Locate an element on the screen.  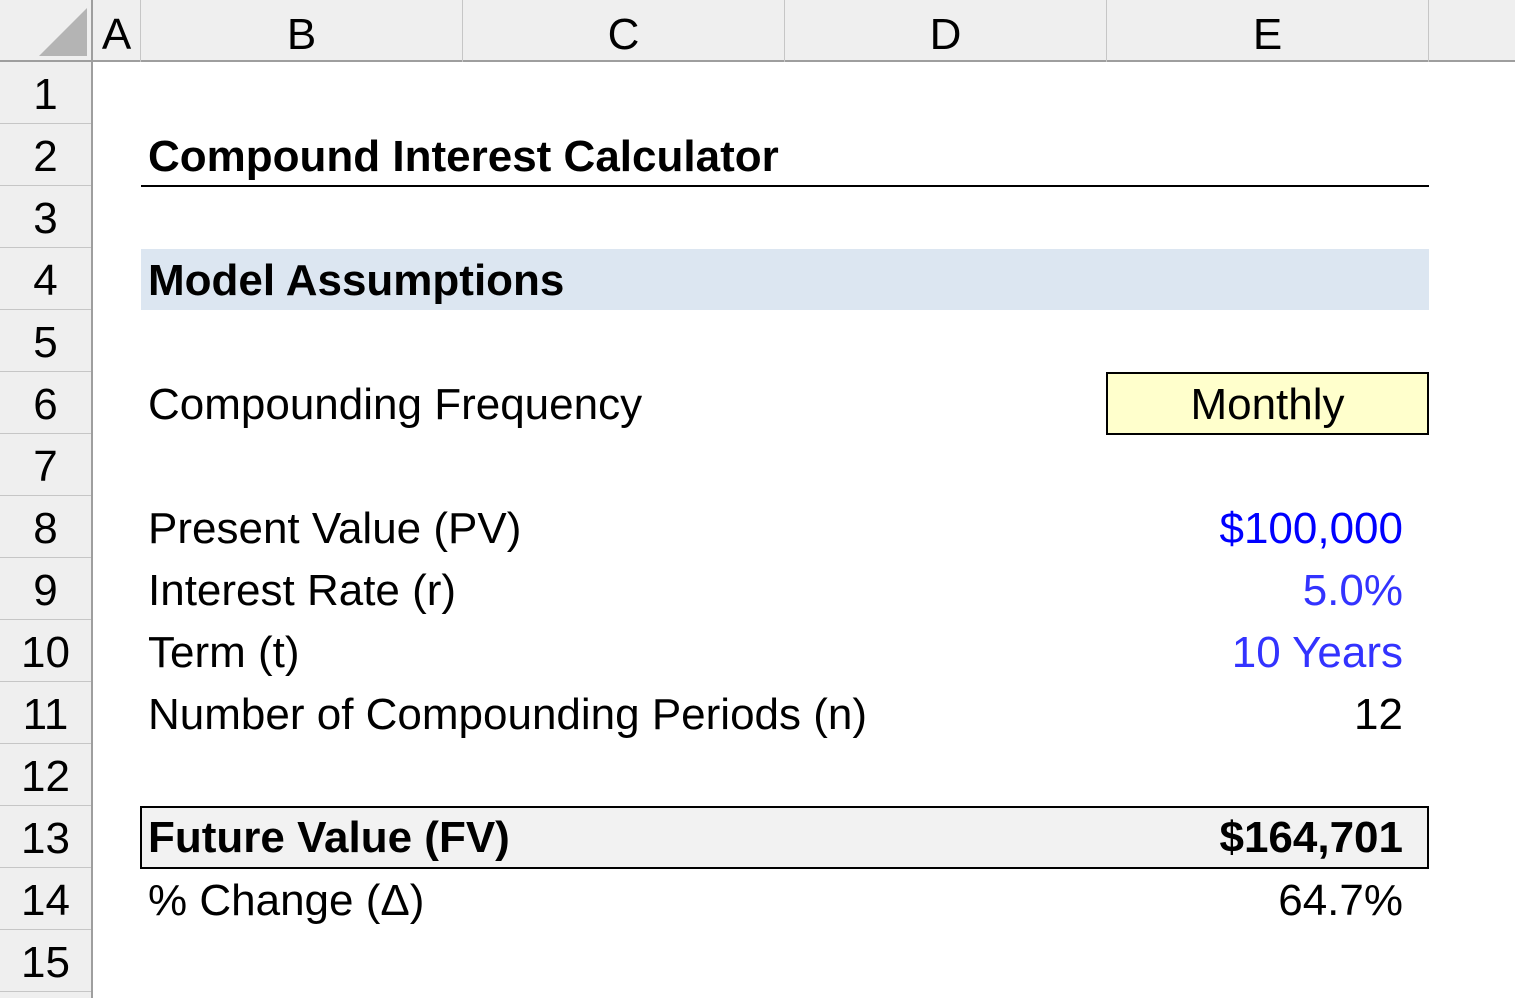
column-header-f is located at coordinates (1472, 31).